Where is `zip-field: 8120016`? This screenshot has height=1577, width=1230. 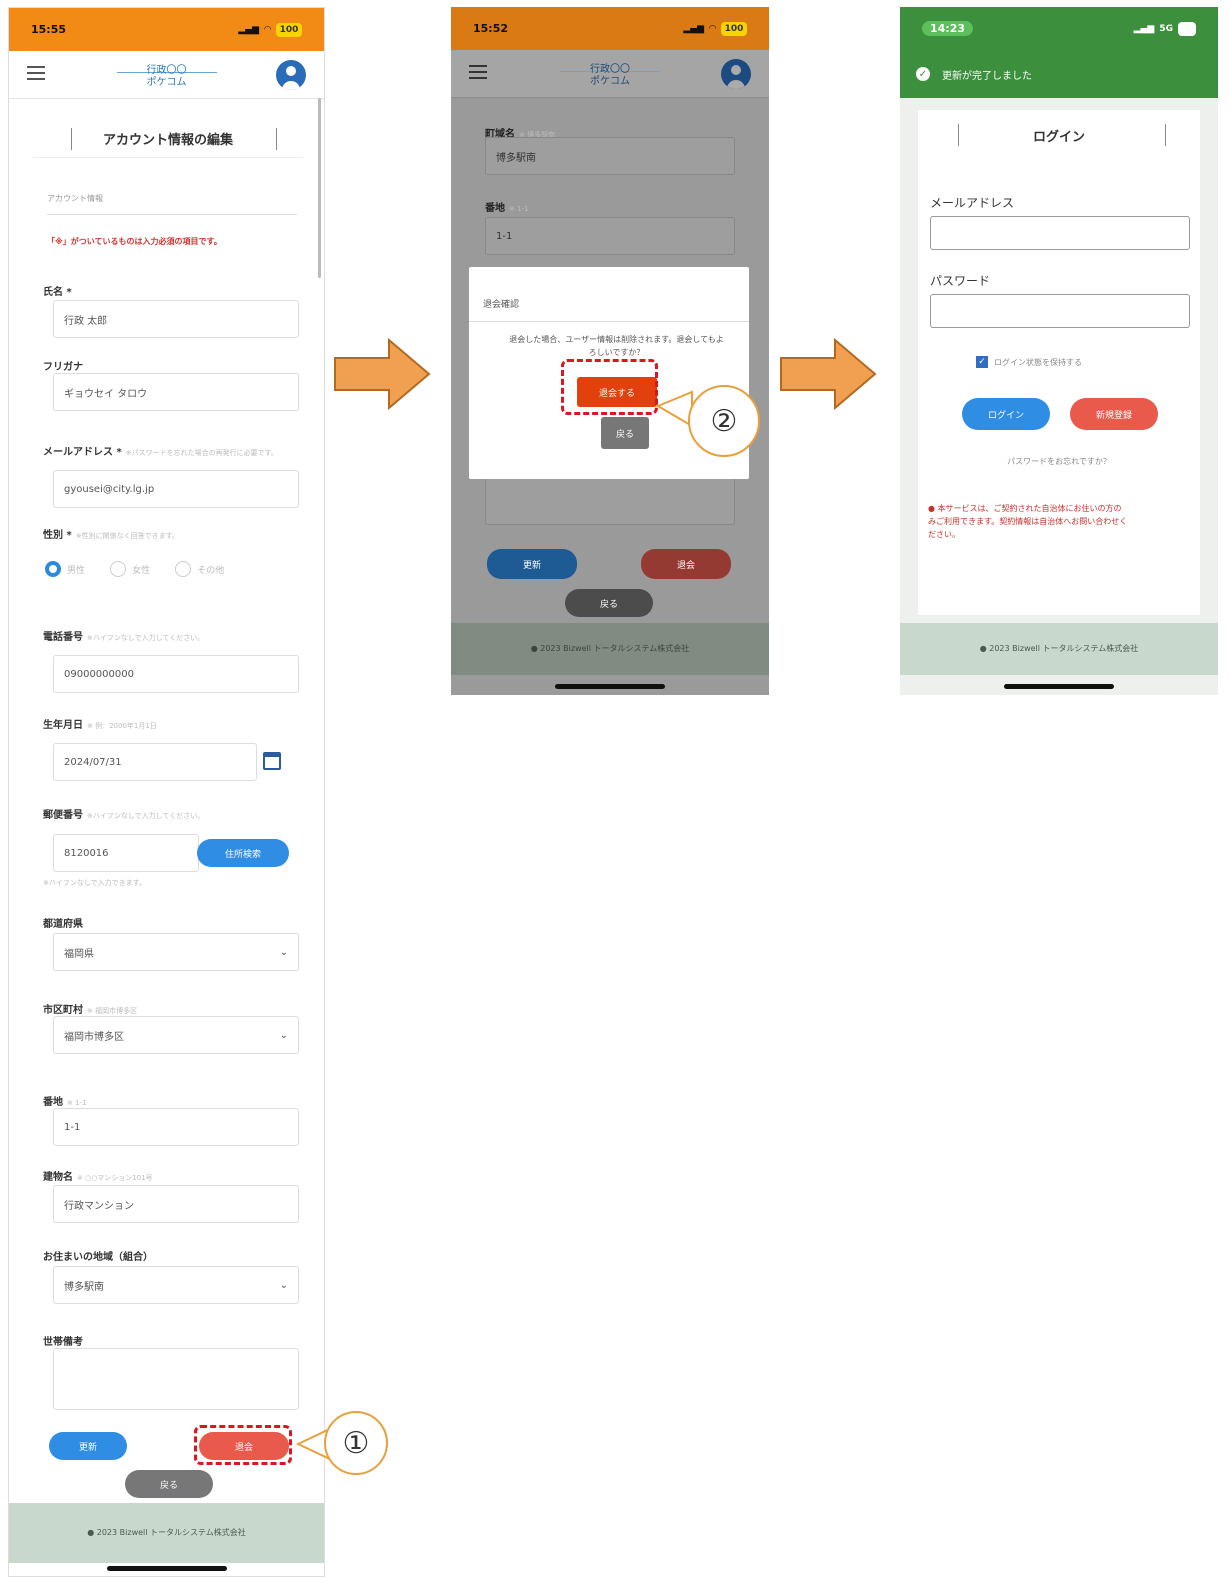 zip-field: 8120016 is located at coordinates (126, 853).